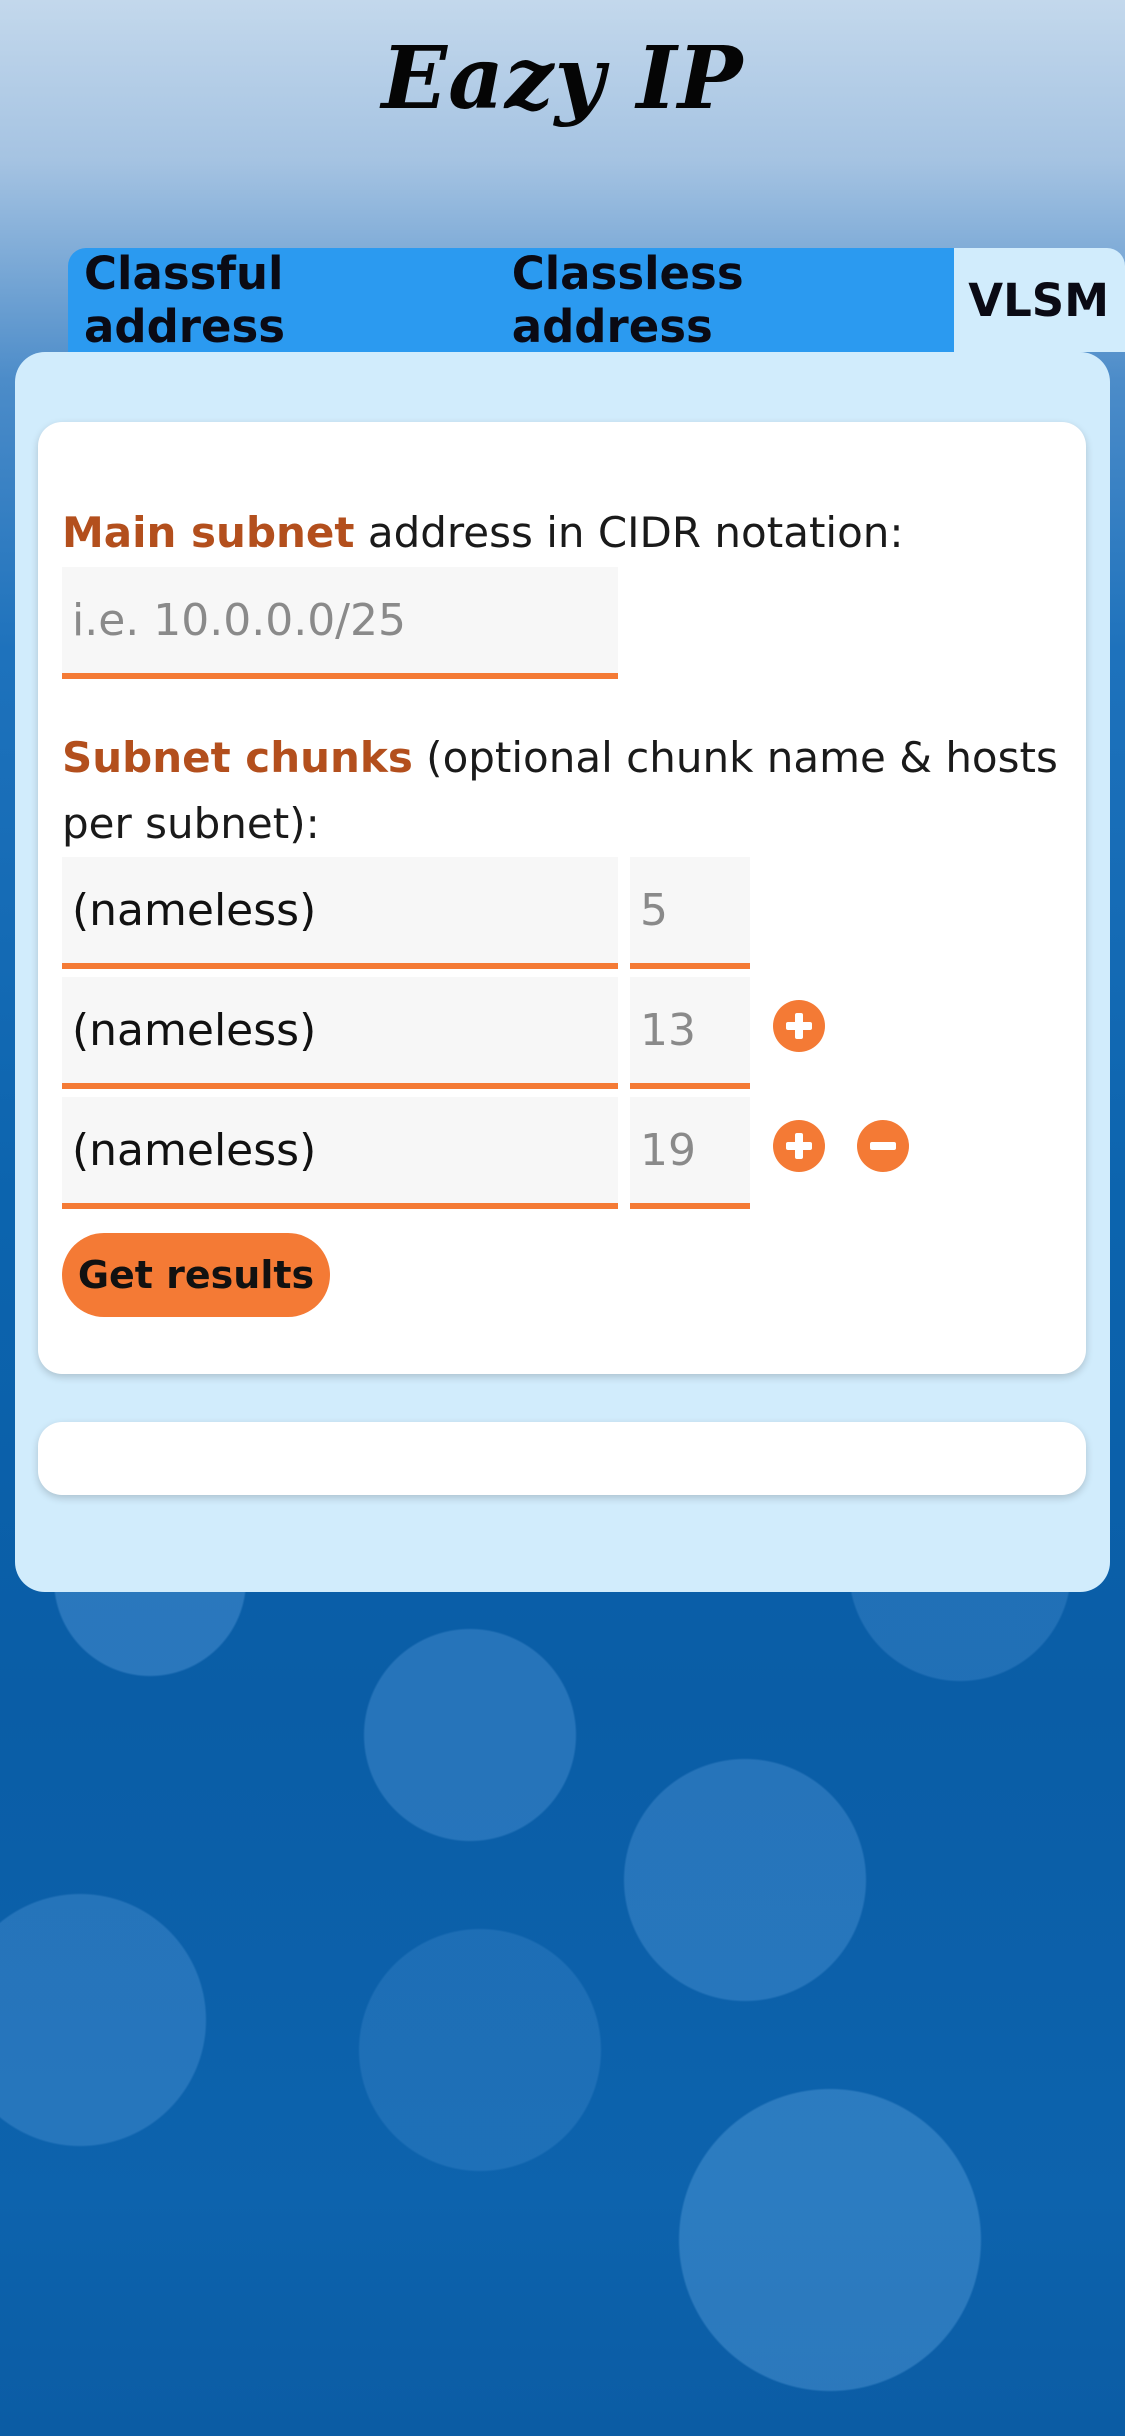  Describe the element at coordinates (629, 532) in the screenshot. I see `main-subnet-label-text: address in CIDR notation:` at that location.